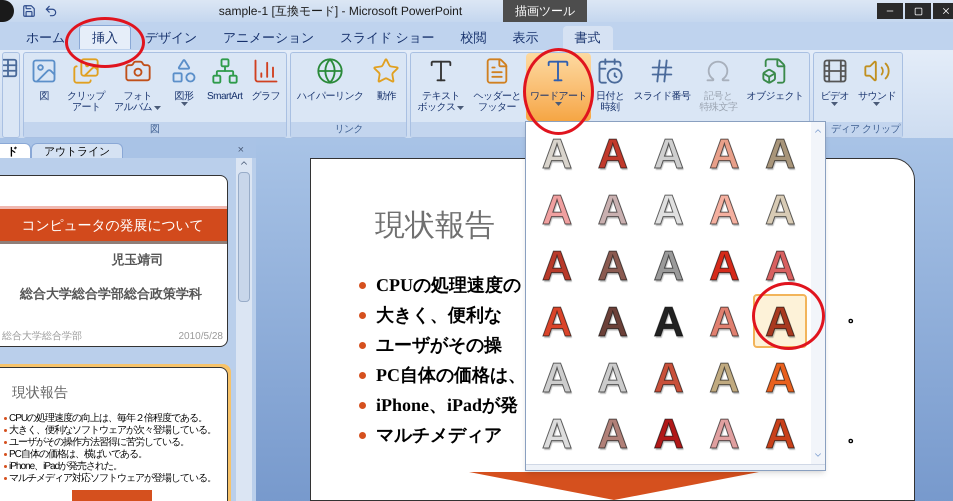 The image size is (953, 501). I want to click on ribbon-button: スライド番号, so click(661, 87).